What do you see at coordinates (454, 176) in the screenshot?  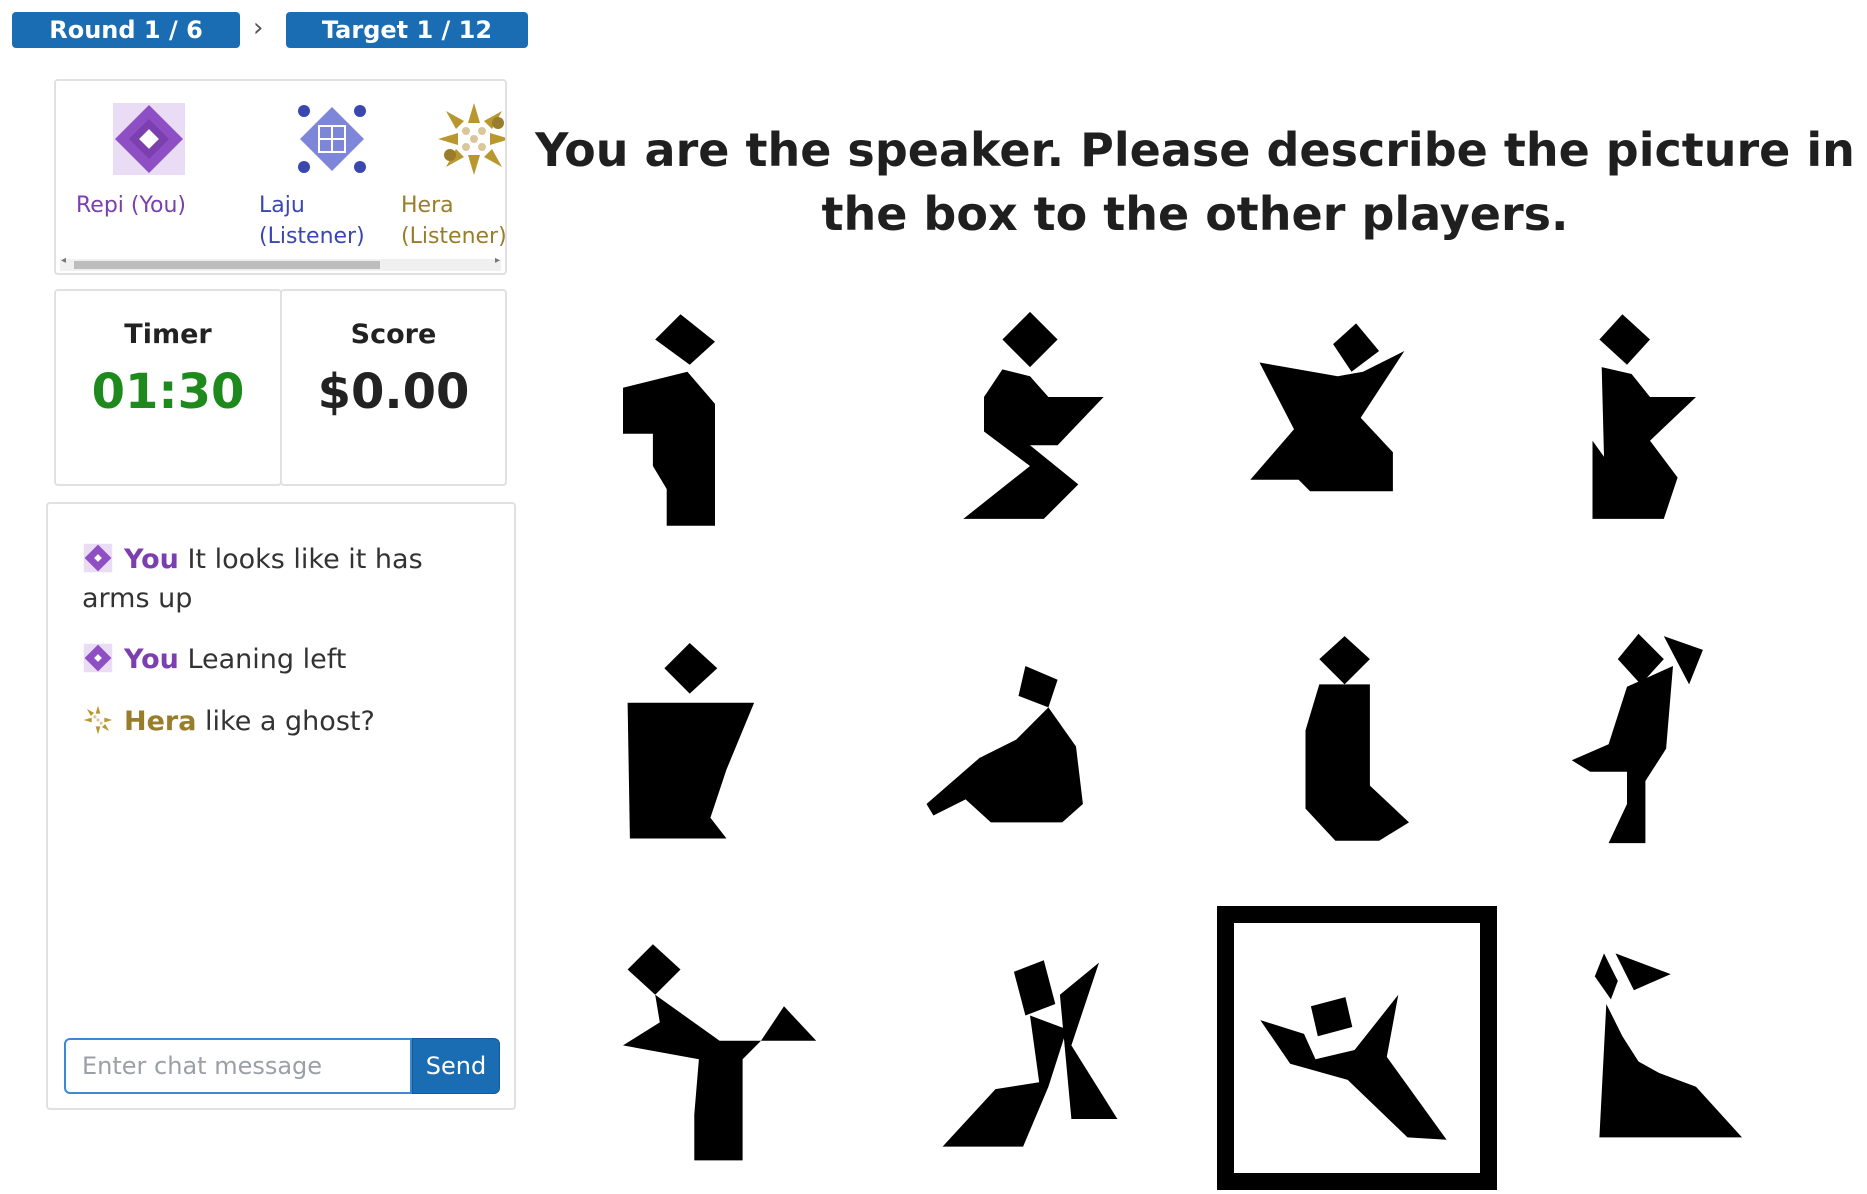 I see `player-hera: Hera (Listener)` at bounding box center [454, 176].